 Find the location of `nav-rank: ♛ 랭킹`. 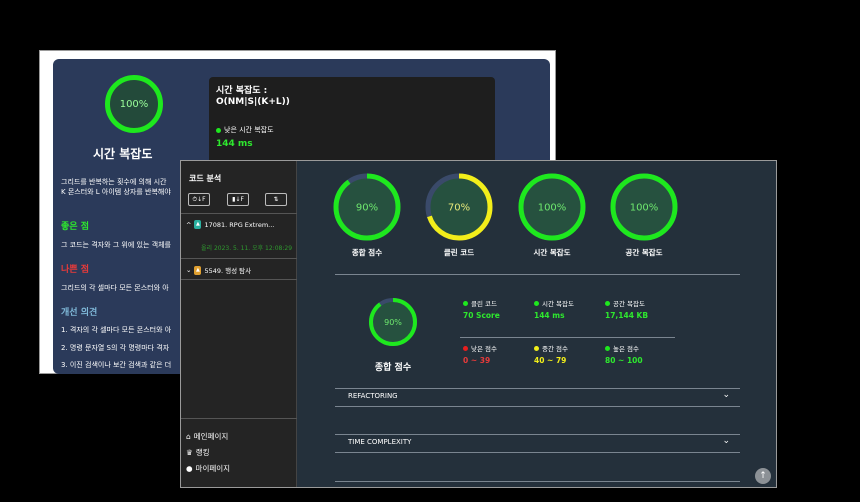

nav-rank: ♛ 랭킹 is located at coordinates (198, 452).